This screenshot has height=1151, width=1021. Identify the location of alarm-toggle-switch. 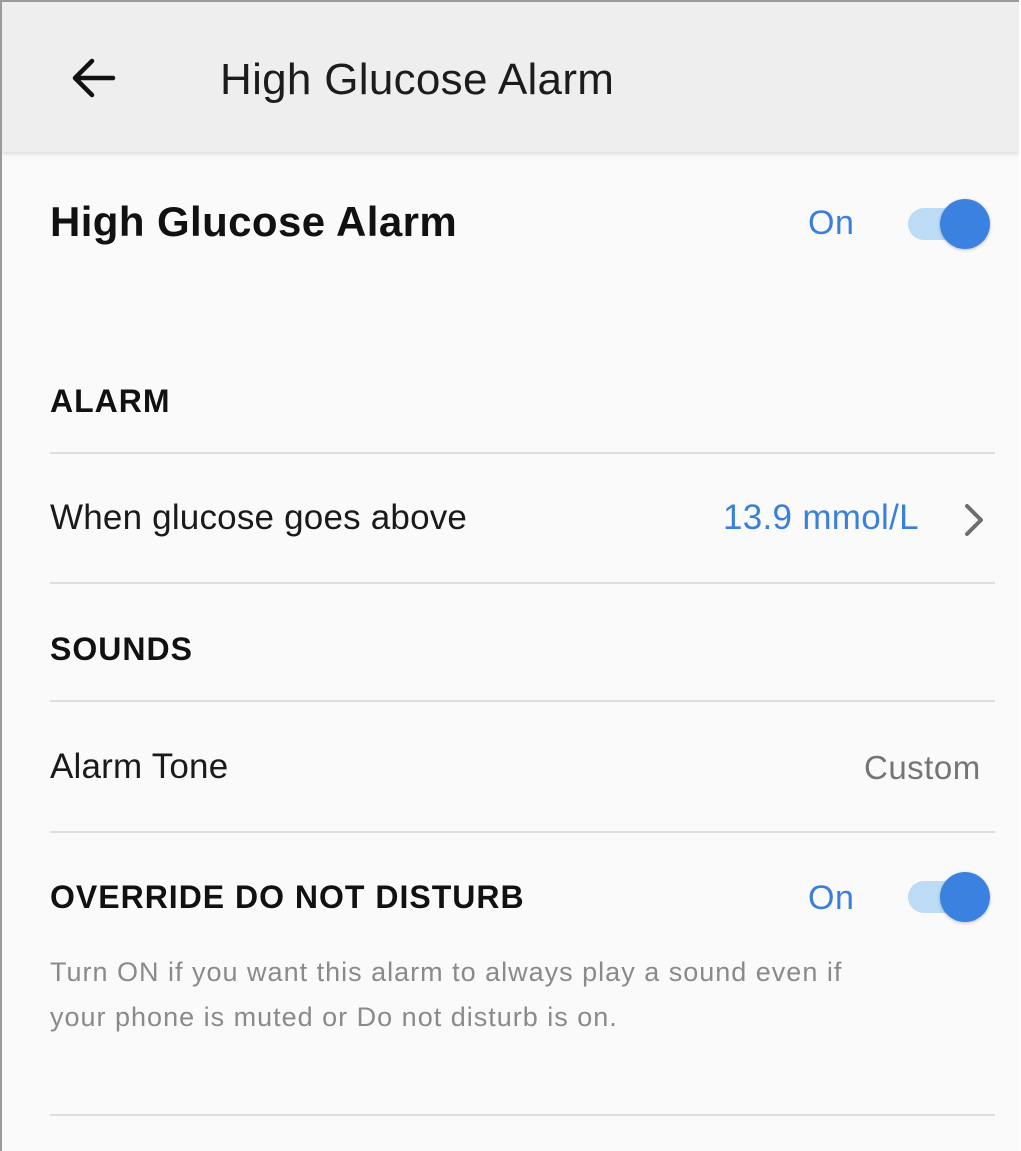
(950, 224).